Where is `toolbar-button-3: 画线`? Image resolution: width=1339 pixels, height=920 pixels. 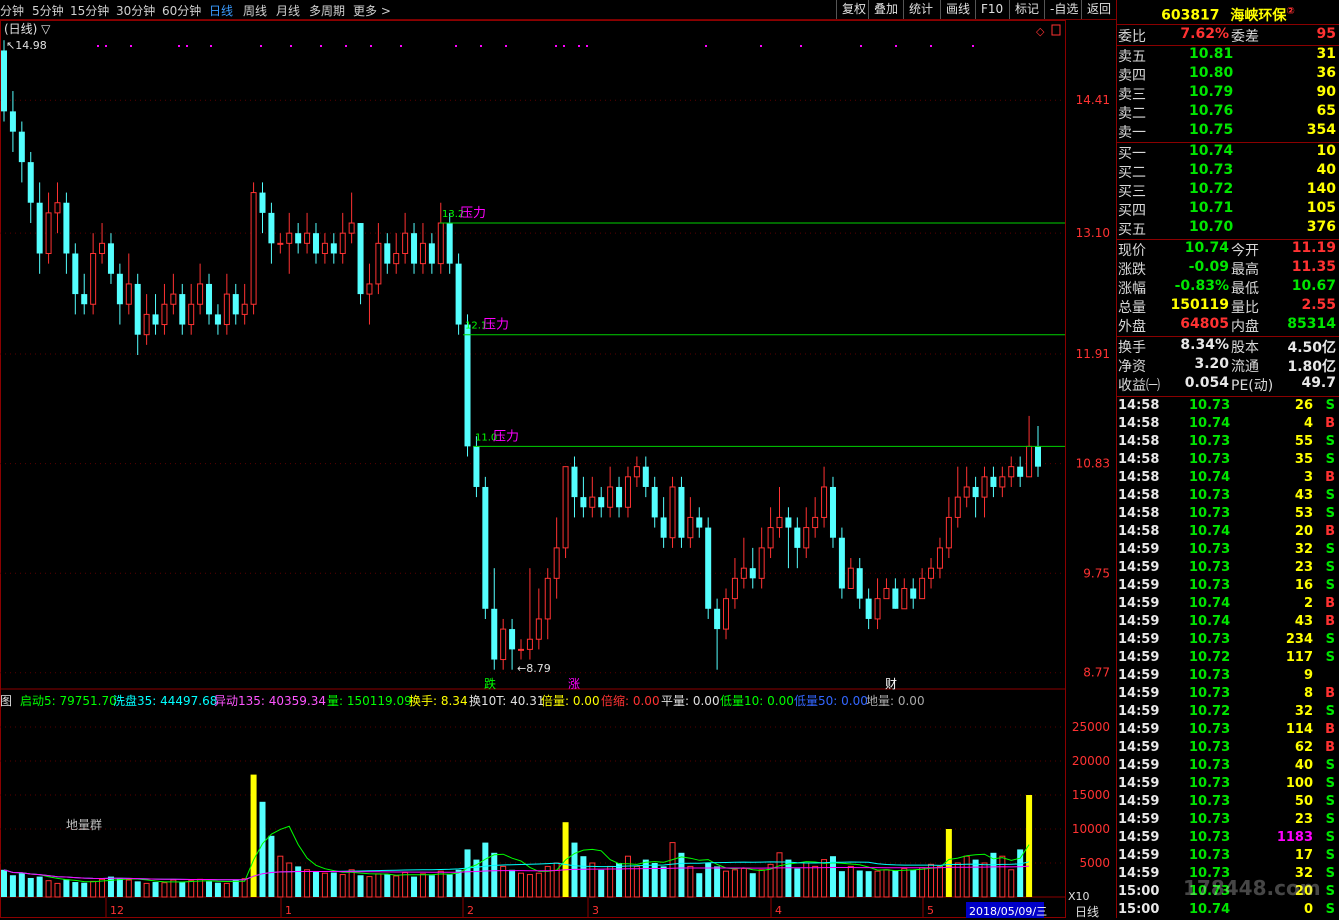 toolbar-button-3: 画线 is located at coordinates (957, 9).